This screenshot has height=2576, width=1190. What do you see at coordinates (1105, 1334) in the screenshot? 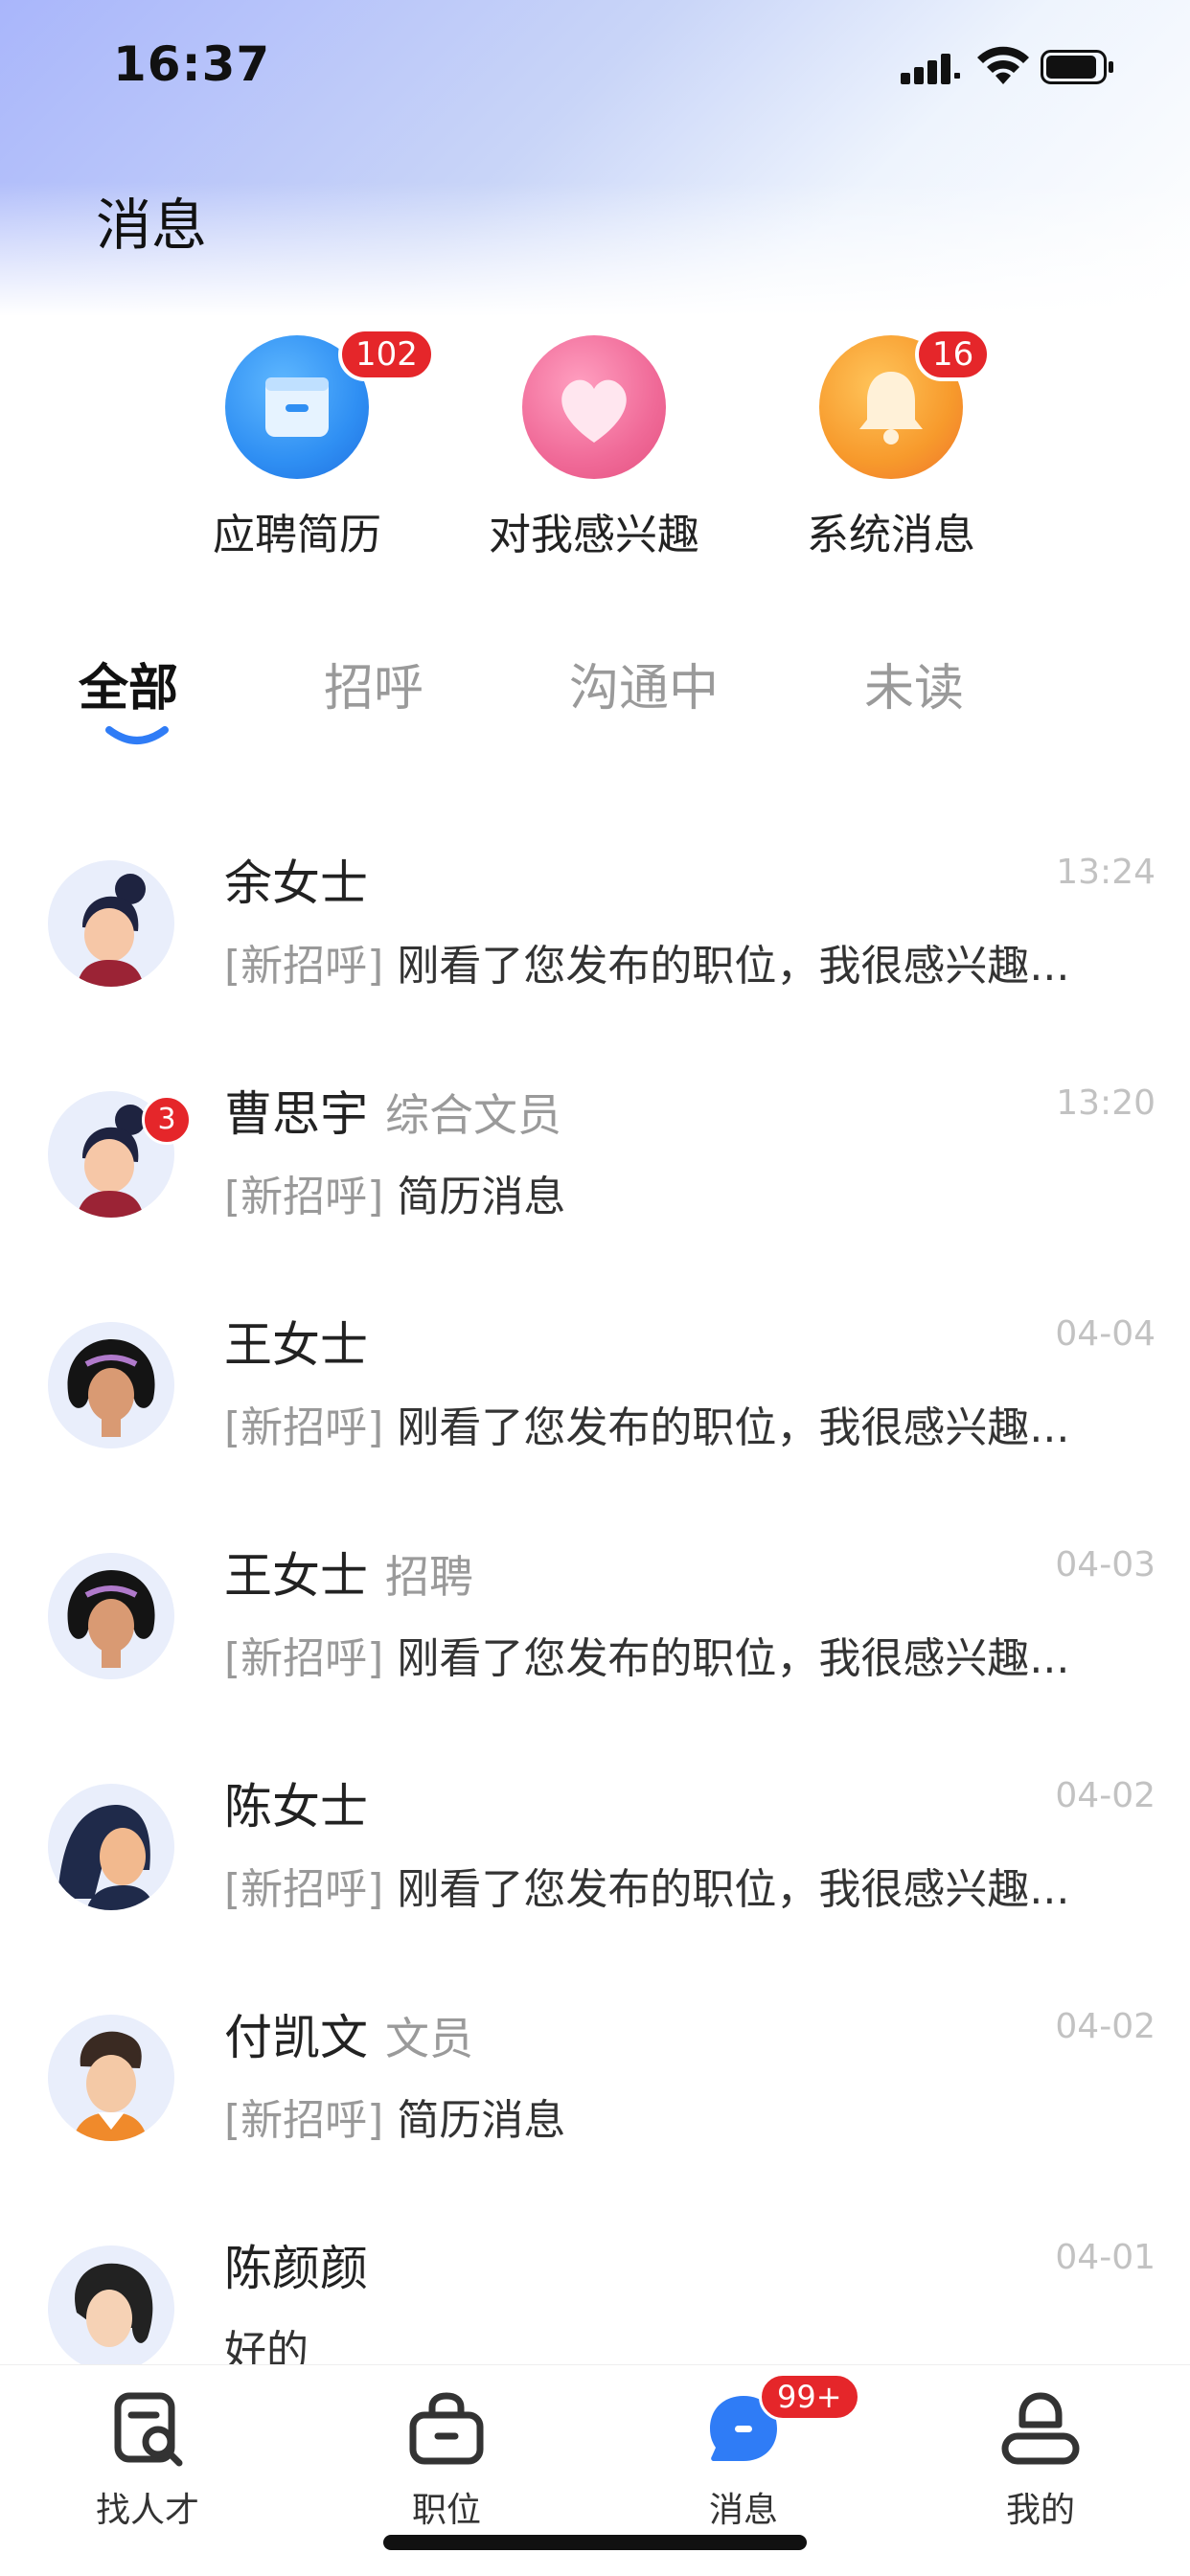
I see `message-time: 04-04` at bounding box center [1105, 1334].